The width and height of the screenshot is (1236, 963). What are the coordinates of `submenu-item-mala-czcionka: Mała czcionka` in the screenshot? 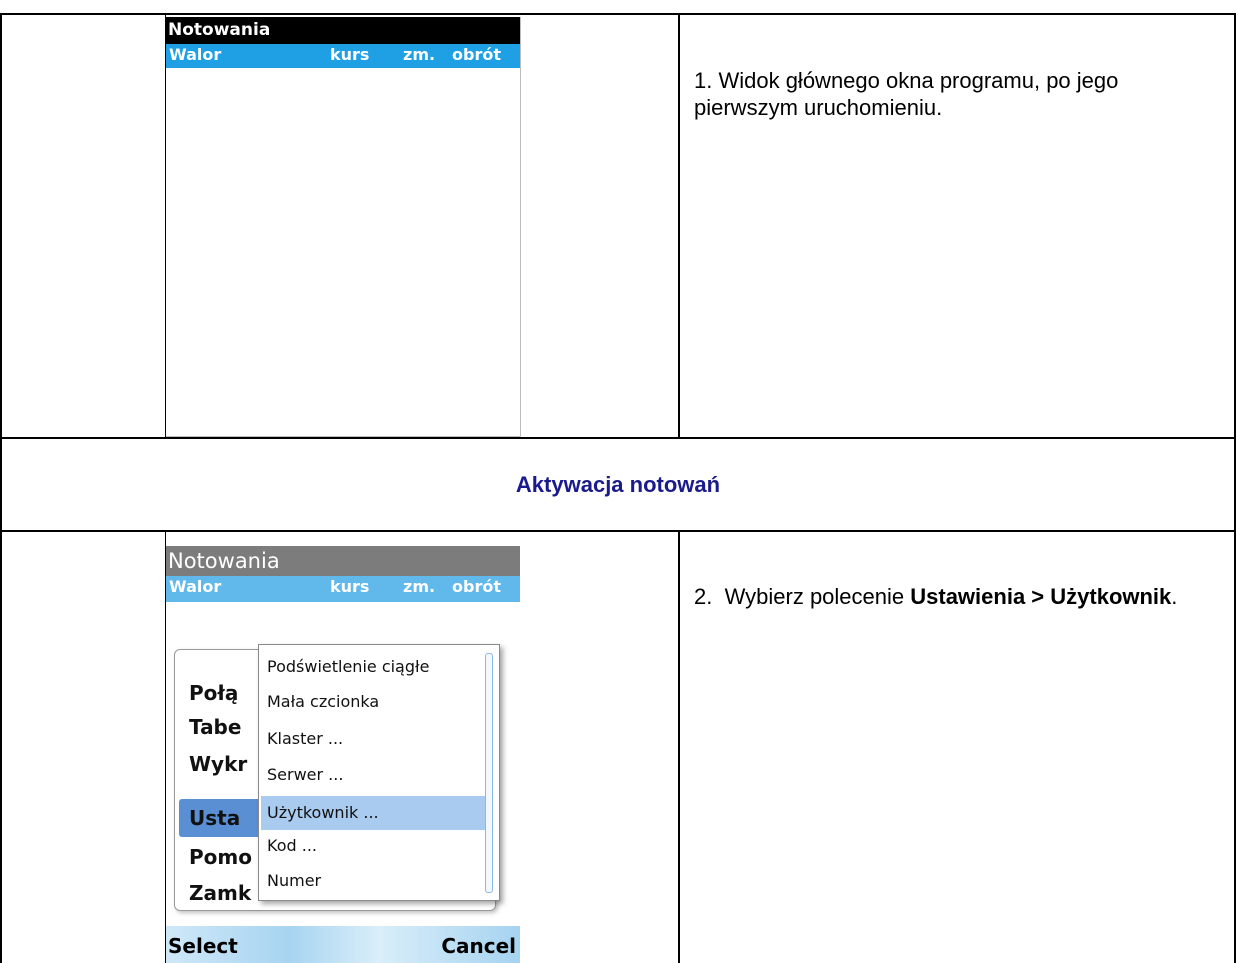 It's located at (323, 702).